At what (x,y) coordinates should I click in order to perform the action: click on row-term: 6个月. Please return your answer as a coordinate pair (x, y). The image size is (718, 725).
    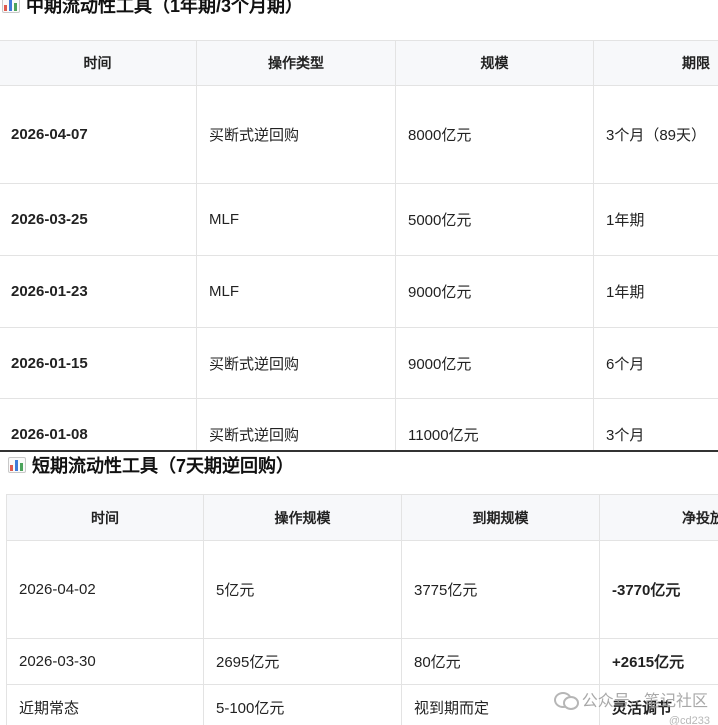
    Looking at the image, I should click on (655, 363).